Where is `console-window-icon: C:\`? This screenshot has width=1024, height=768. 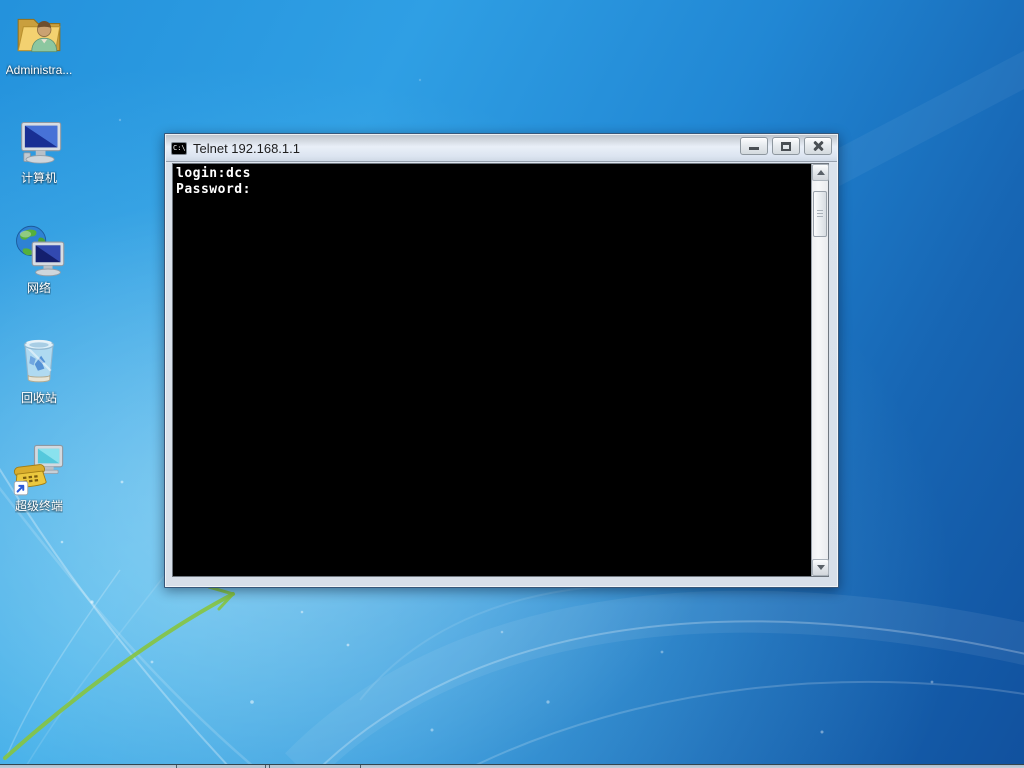 console-window-icon: C:\ is located at coordinates (179, 148).